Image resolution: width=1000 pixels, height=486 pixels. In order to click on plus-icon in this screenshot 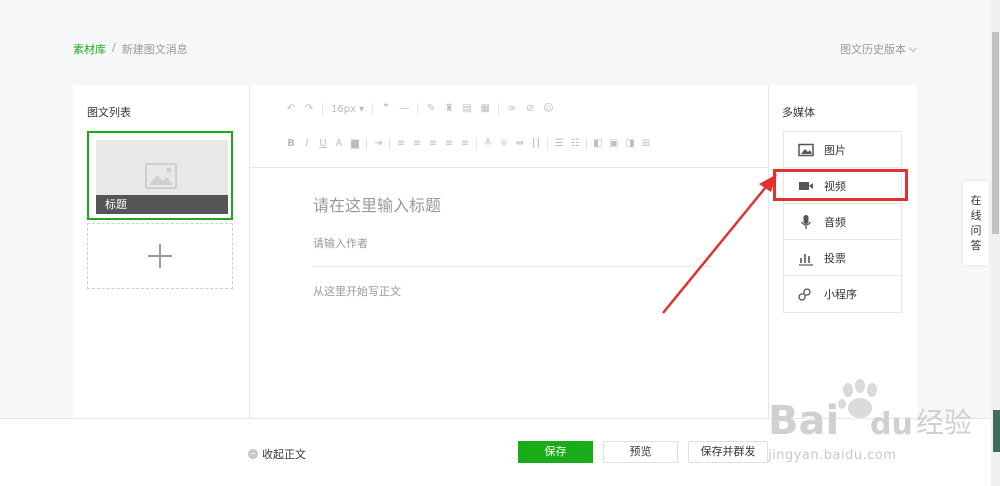, I will do `click(160, 256)`.